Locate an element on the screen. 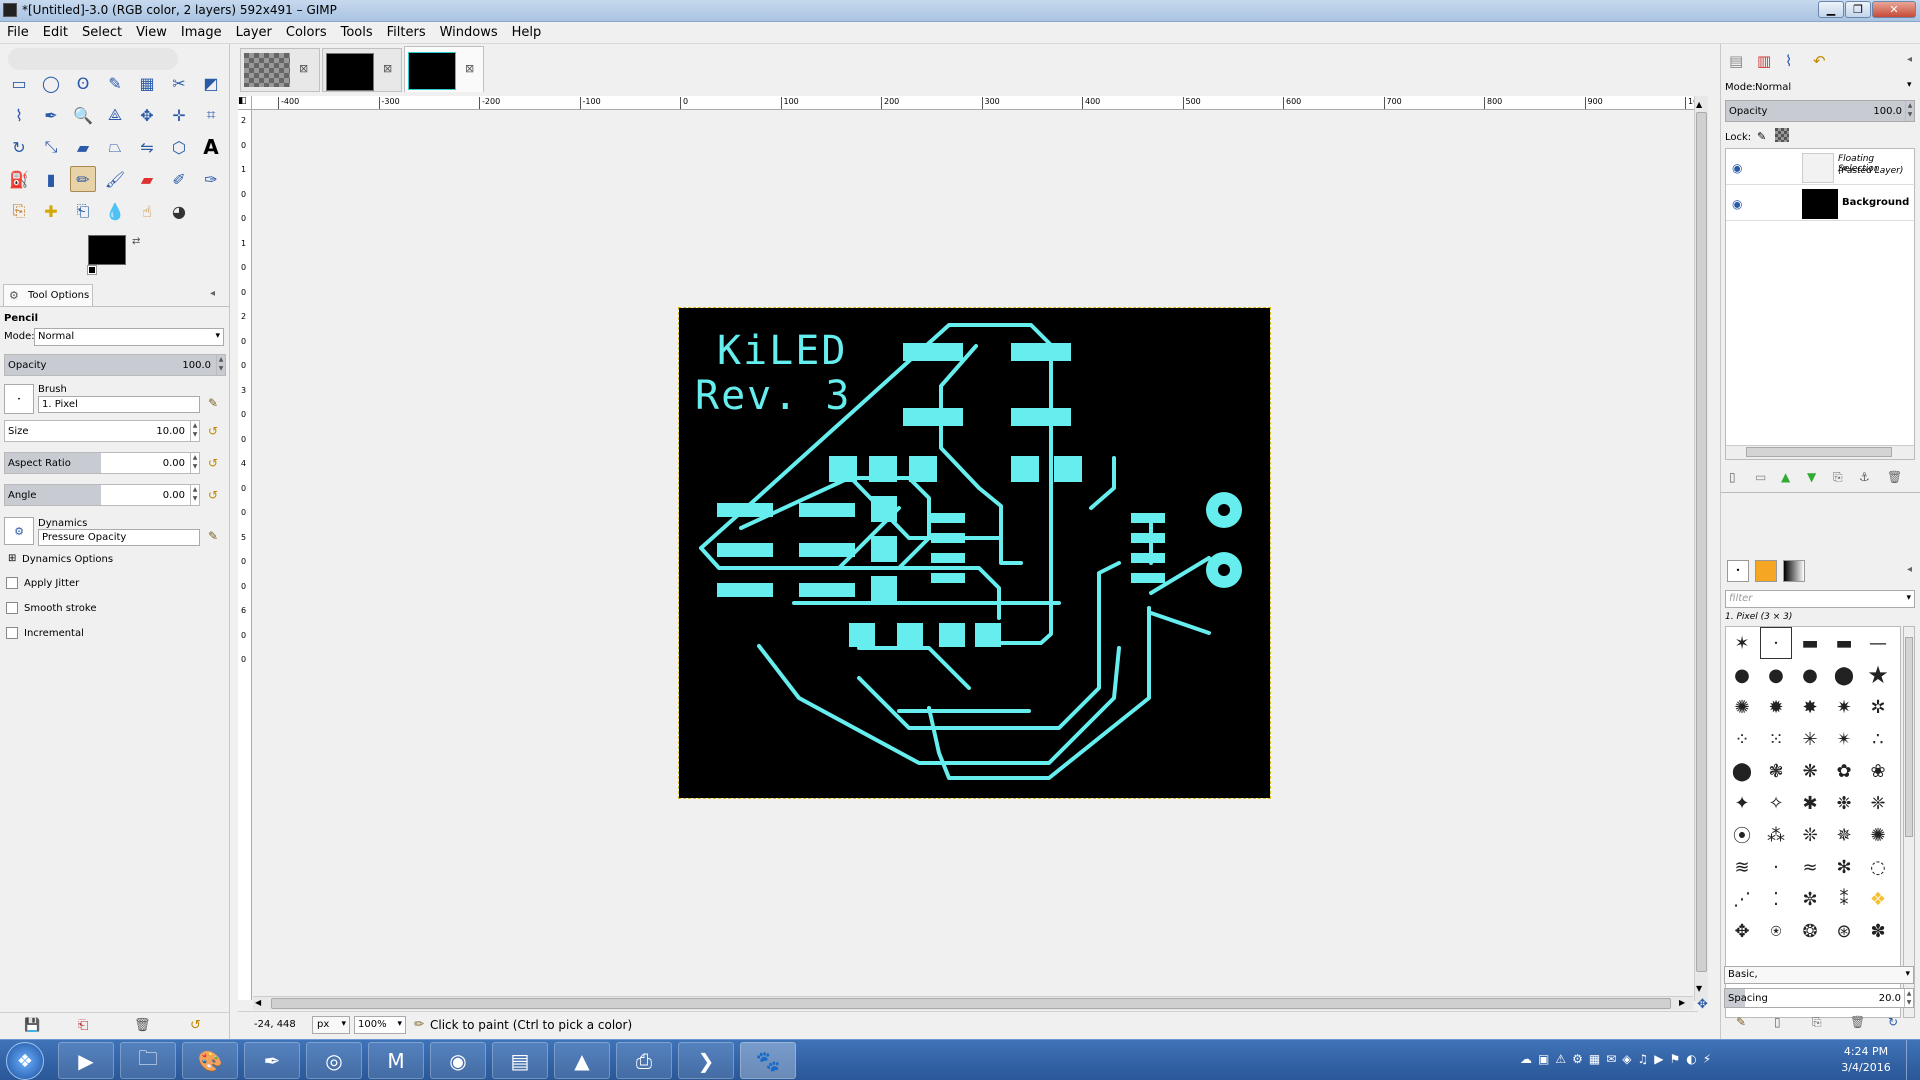  brush-item: ✴ is located at coordinates (1844, 739).